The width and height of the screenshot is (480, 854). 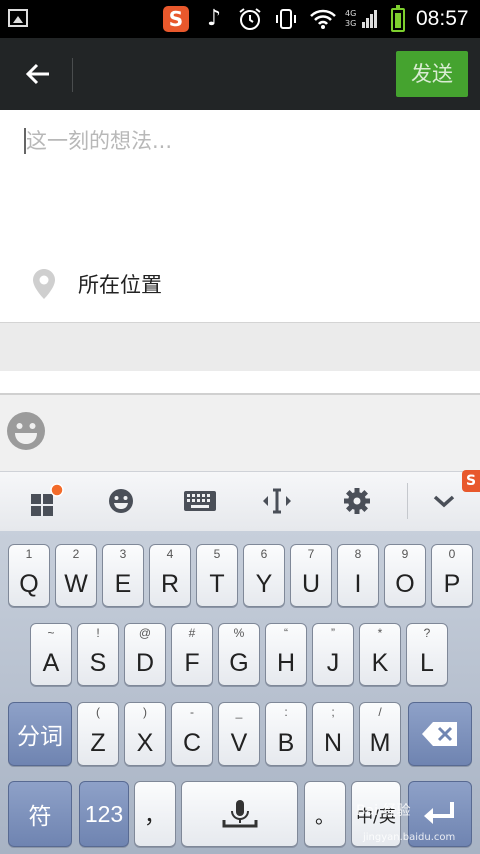 I want to click on key-label: I, so click(x=358, y=584).